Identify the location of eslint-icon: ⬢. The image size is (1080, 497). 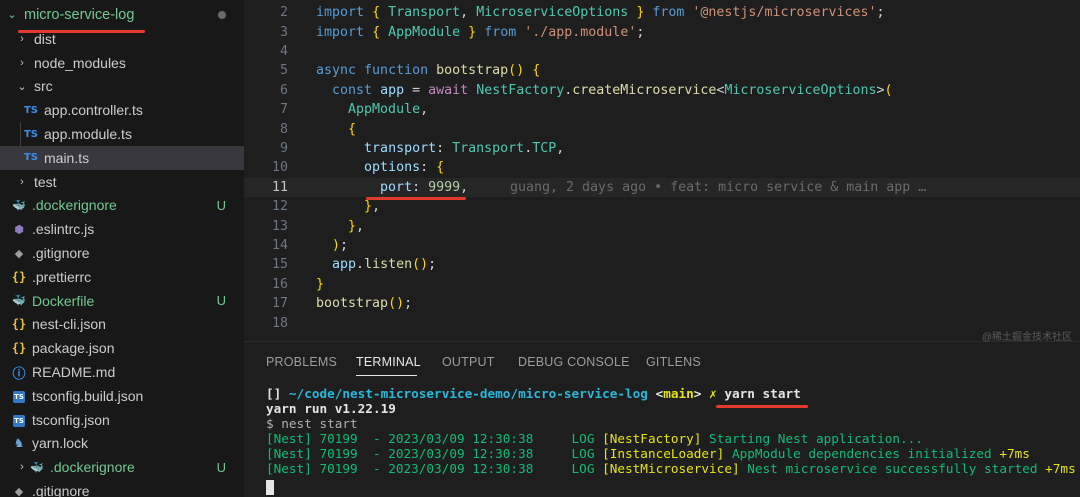
(19, 229).